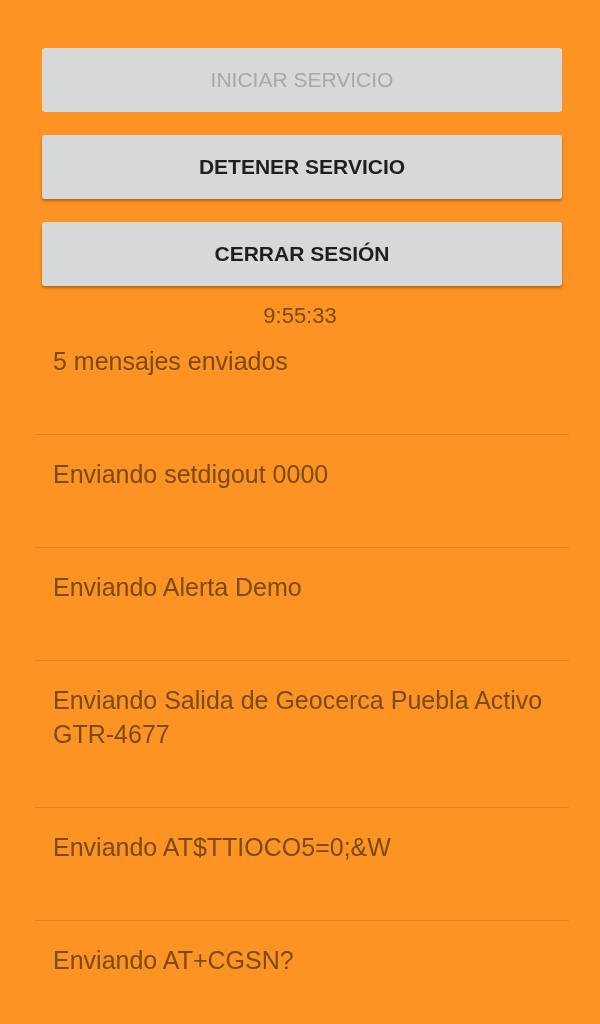  What do you see at coordinates (173, 960) in the screenshot?
I see `log-message: Enviando AT+CGSN?` at bounding box center [173, 960].